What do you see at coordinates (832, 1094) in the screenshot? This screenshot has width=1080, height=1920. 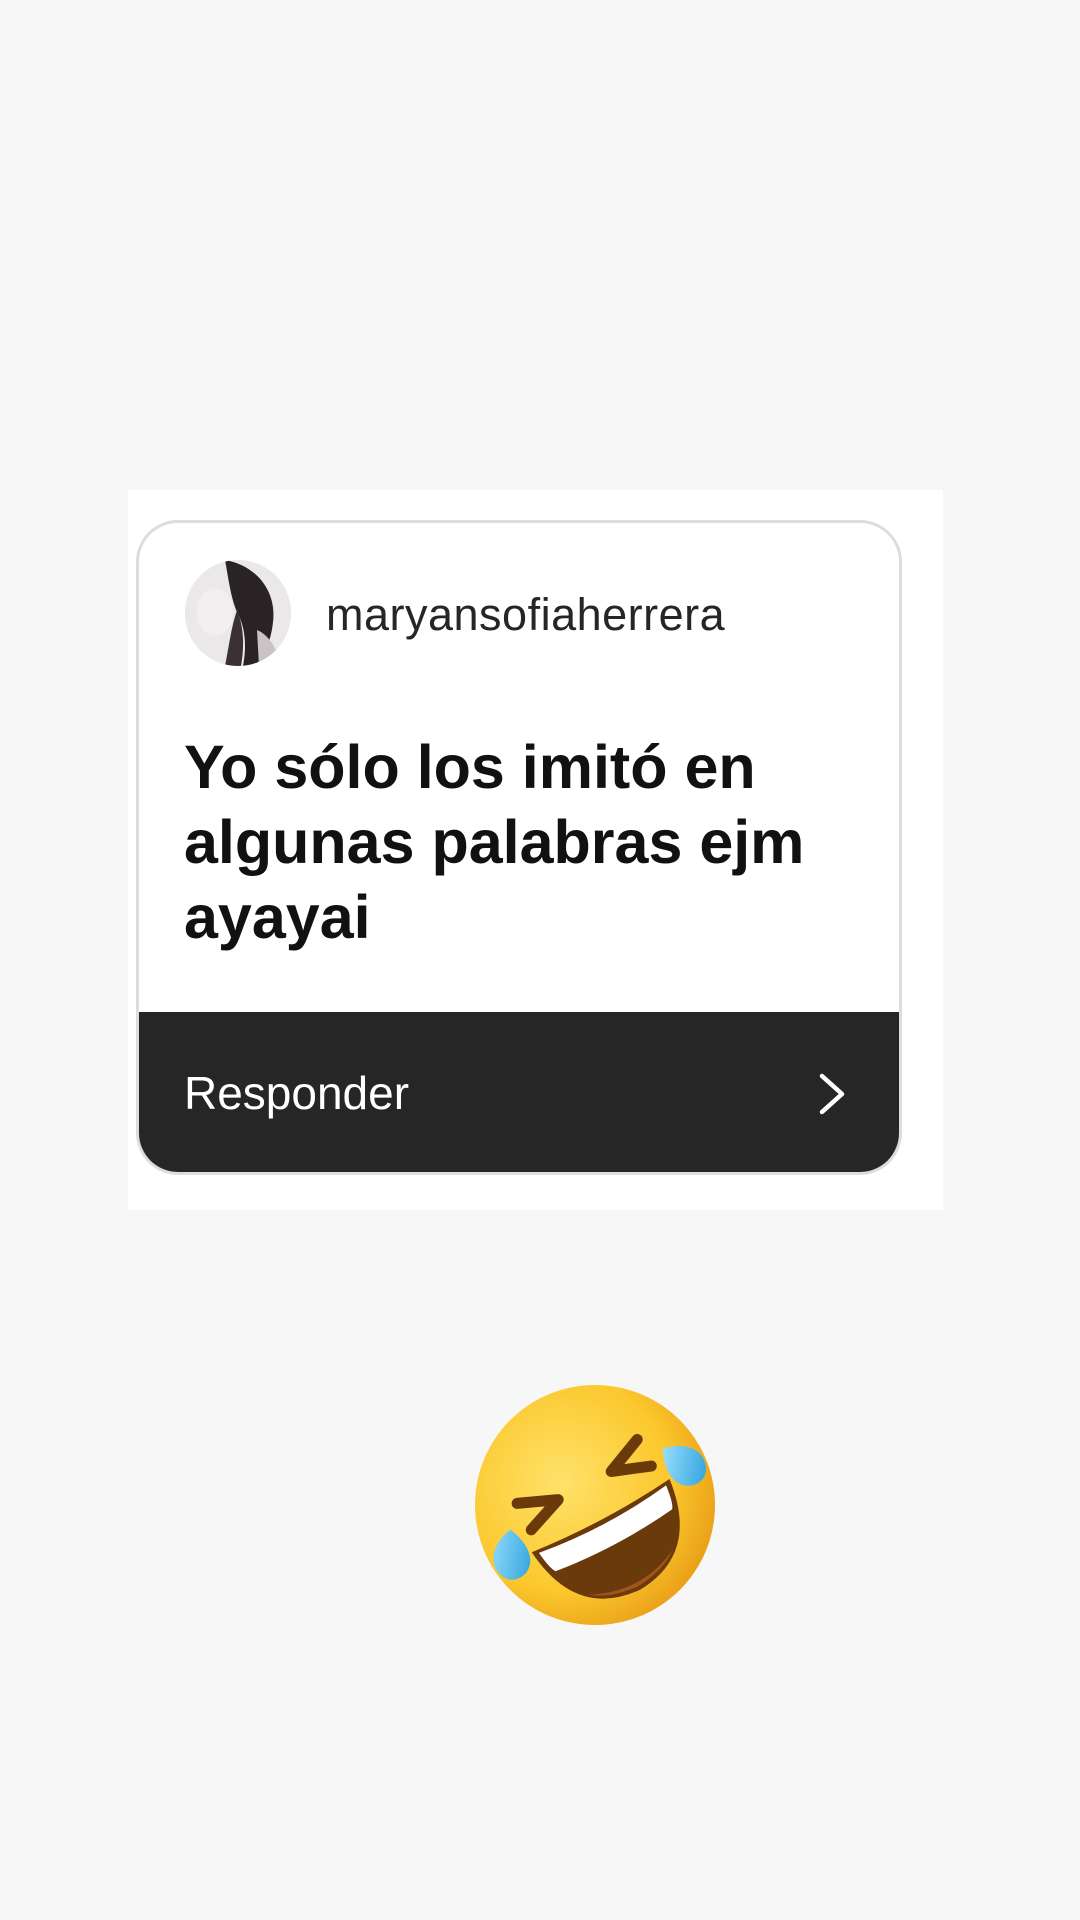 I see `chevron-right-icon` at bounding box center [832, 1094].